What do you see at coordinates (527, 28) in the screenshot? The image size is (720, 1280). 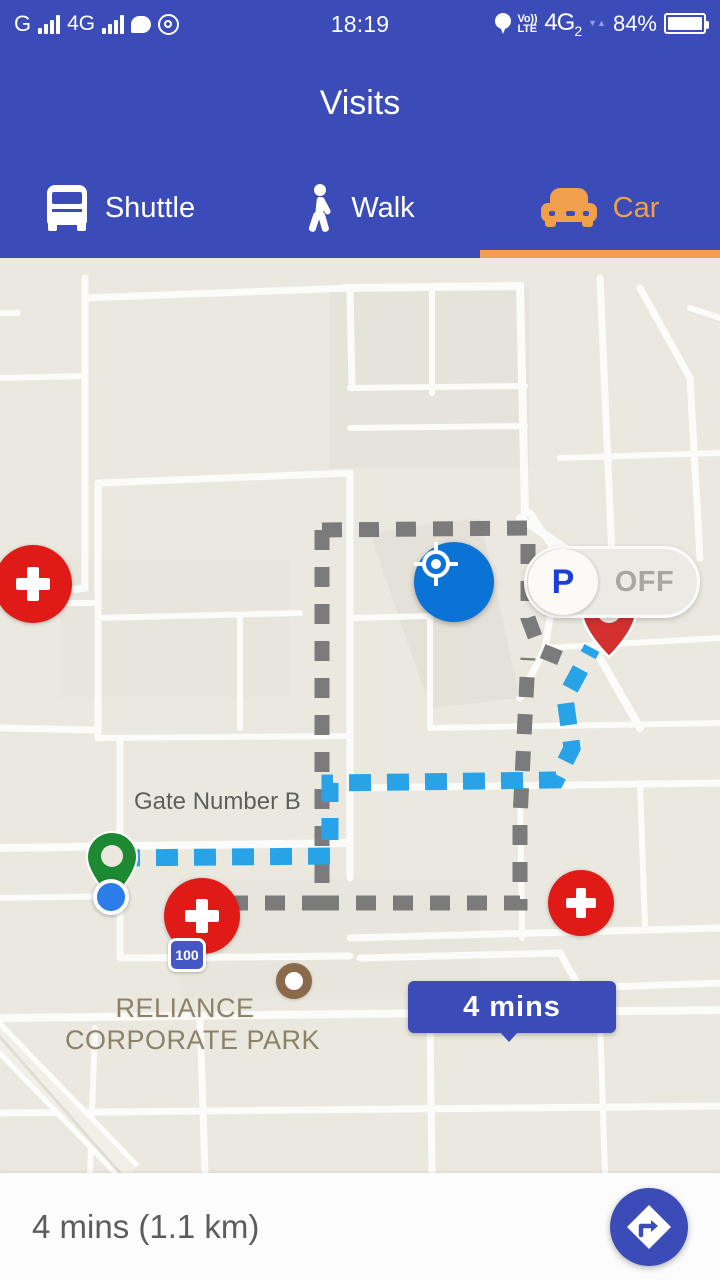 I see `volte-bottom: LTE` at bounding box center [527, 28].